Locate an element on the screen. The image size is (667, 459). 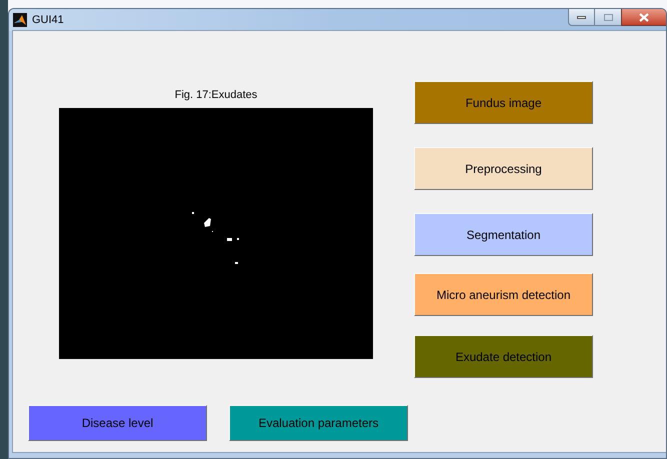
action-button: Fundus image is located at coordinates (503, 102).